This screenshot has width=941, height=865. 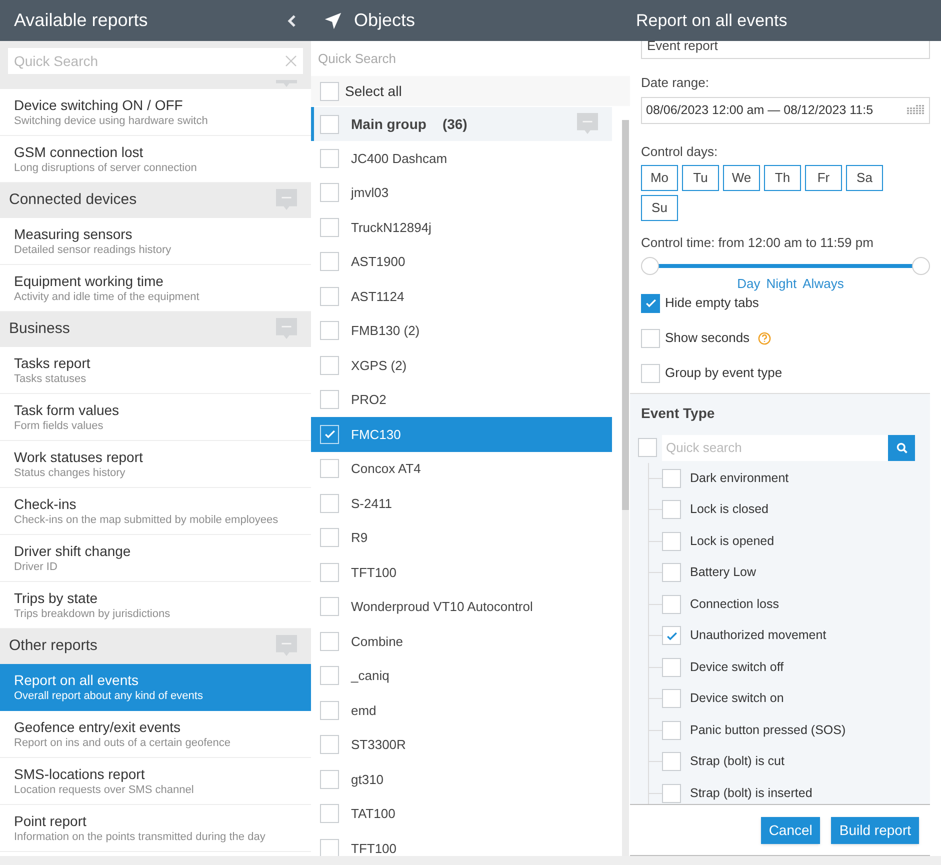 What do you see at coordinates (785, 265) in the screenshot?
I see `time-slider` at bounding box center [785, 265].